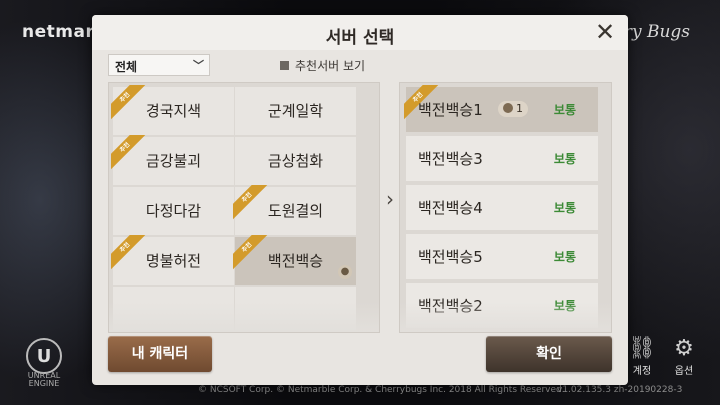 This screenshot has height=405, width=720. Describe the element at coordinates (198, 65) in the screenshot. I see `chevron-down-icon: ﹀` at that location.